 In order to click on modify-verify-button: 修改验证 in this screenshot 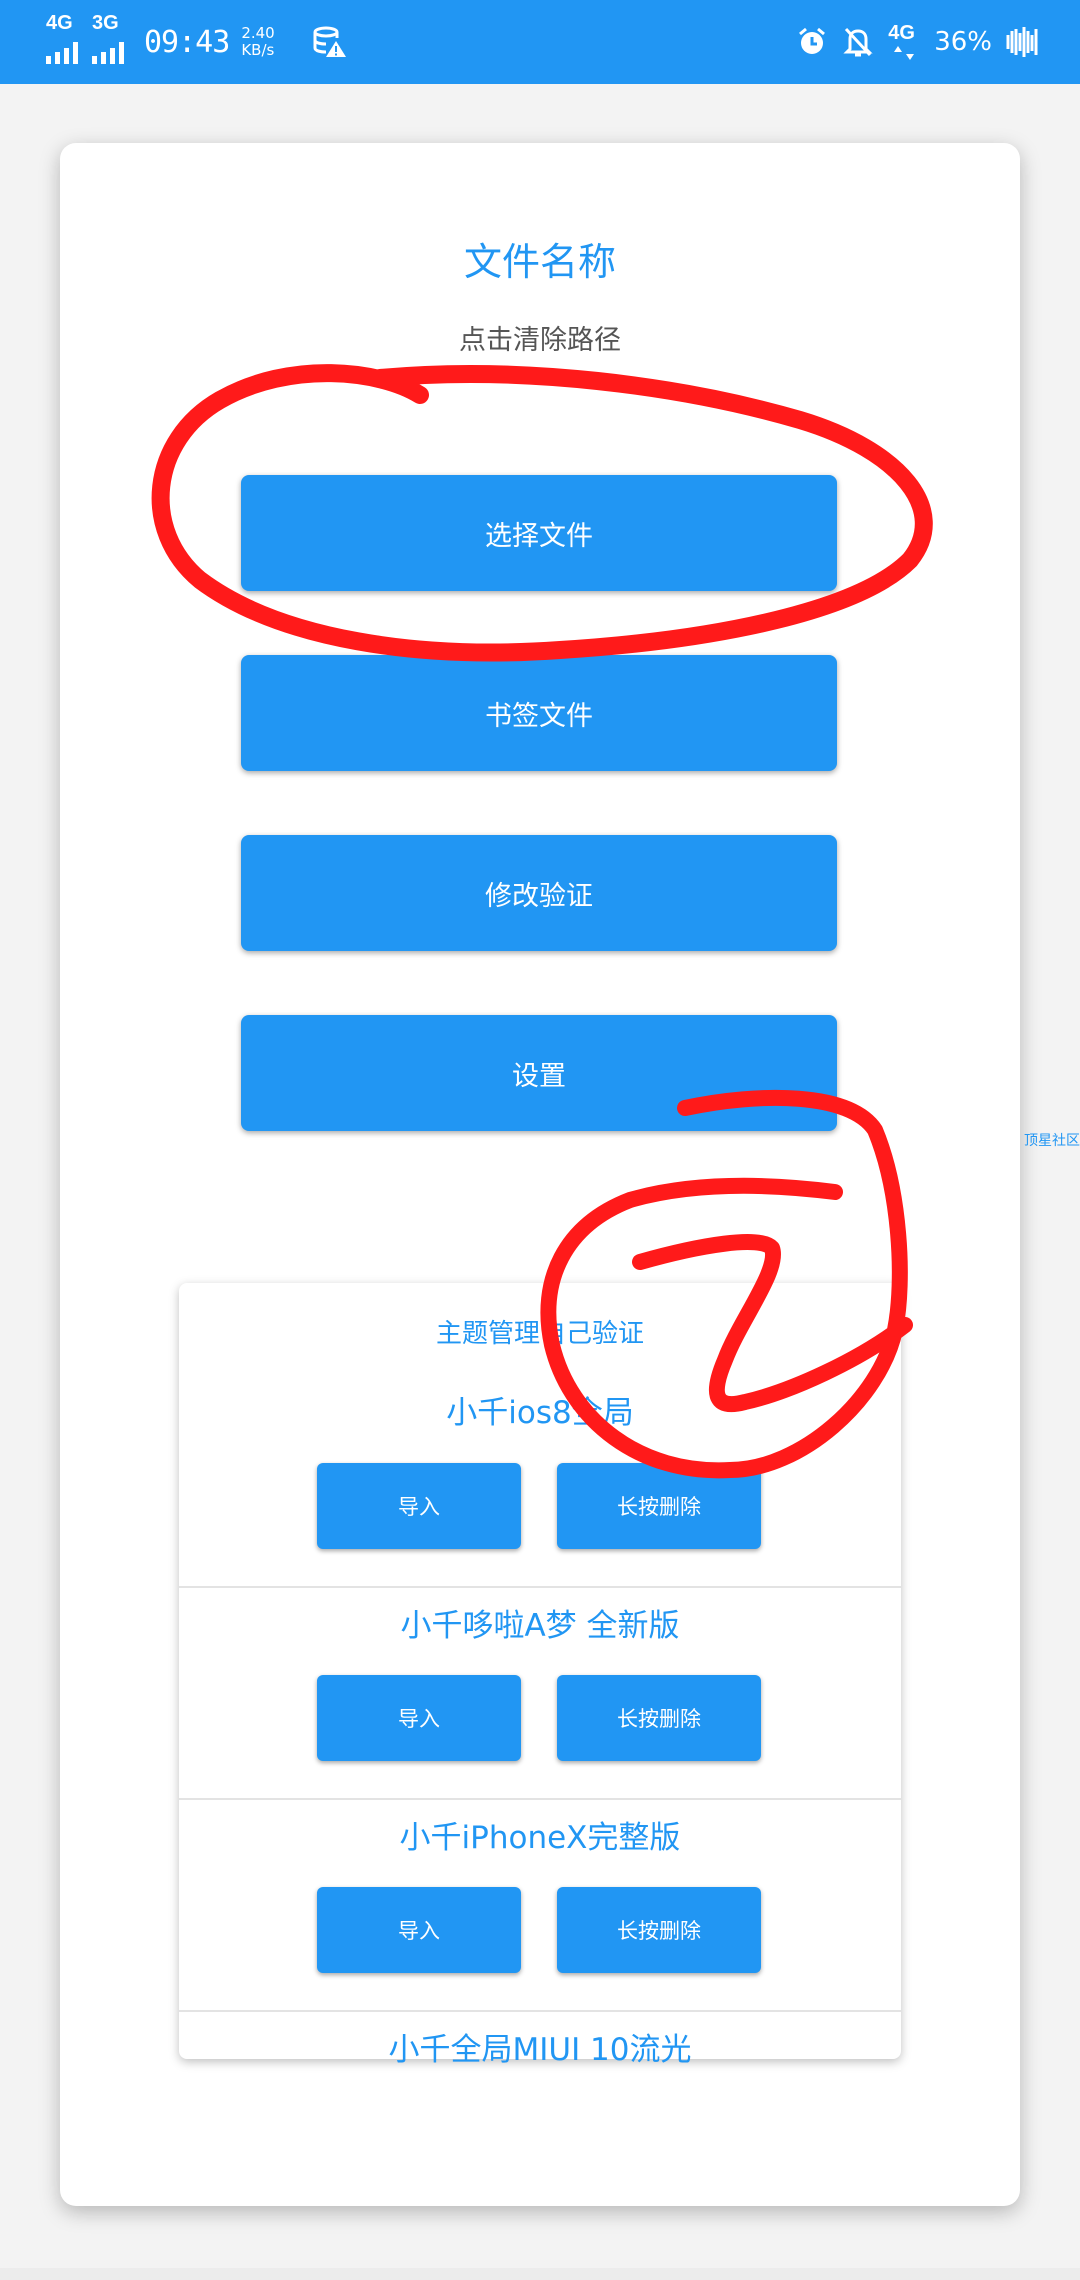, I will do `click(539, 893)`.